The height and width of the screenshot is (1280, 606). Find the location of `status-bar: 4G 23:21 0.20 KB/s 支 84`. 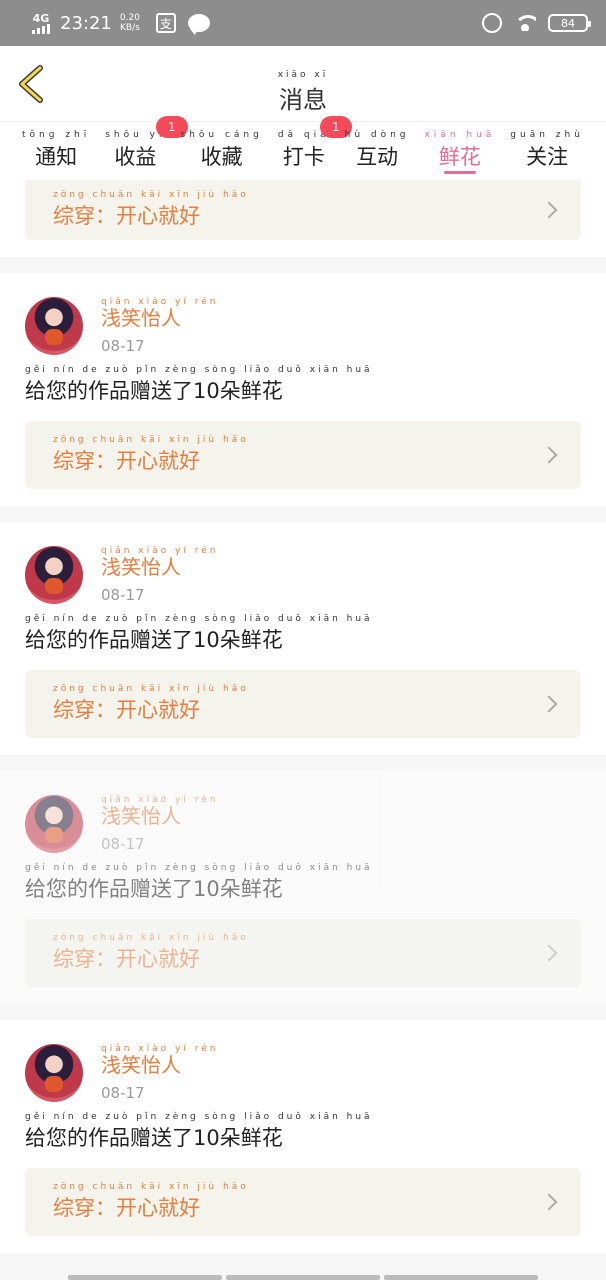

status-bar: 4G 23:21 0.20 KB/s 支 84 is located at coordinates (303, 23).